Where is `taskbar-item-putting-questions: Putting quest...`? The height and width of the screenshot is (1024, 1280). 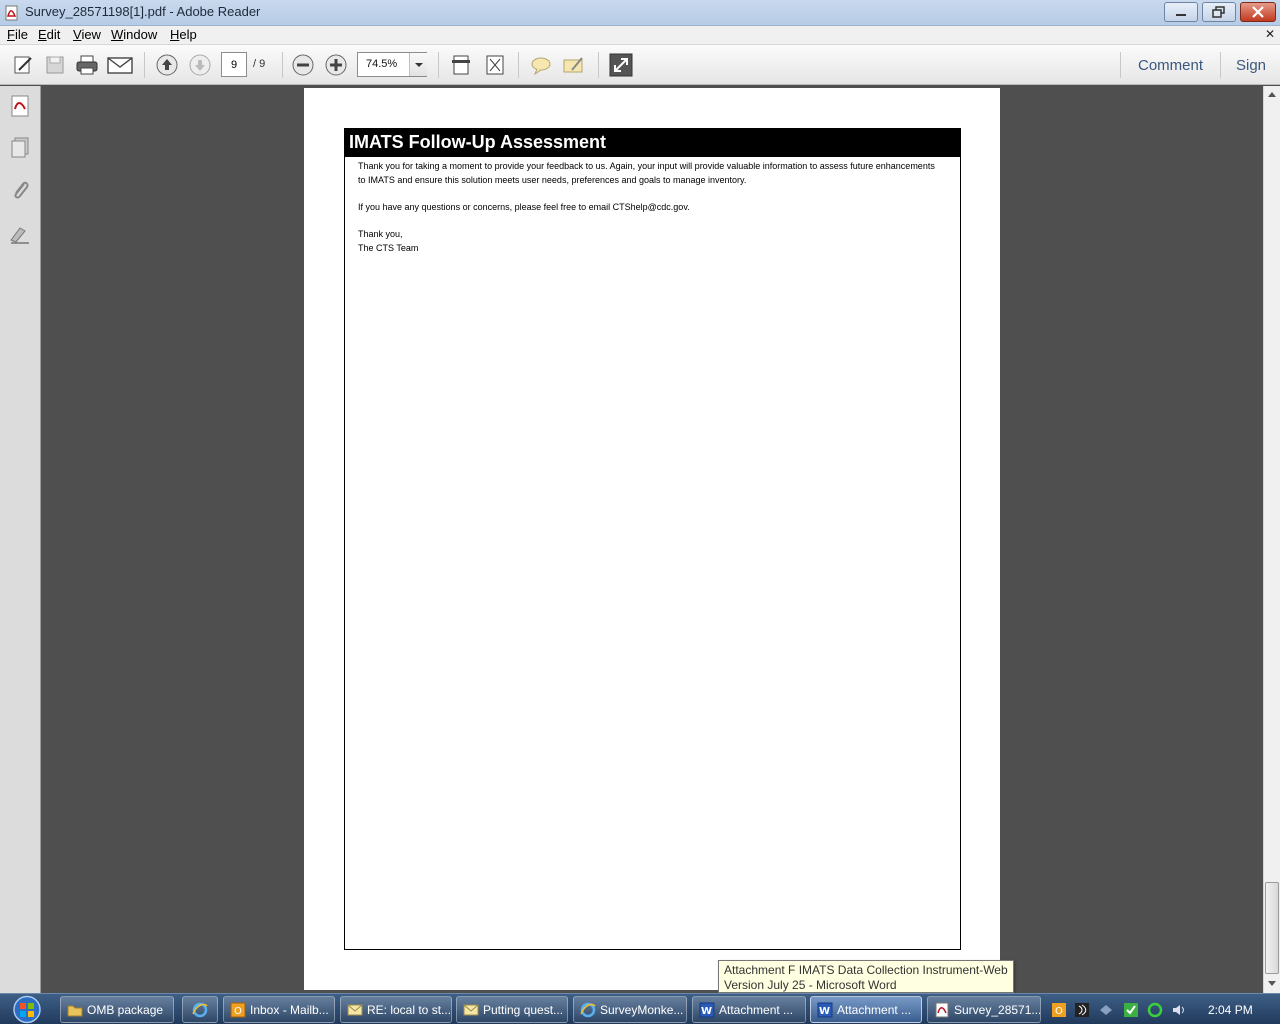 taskbar-item-putting-questions: Putting quest... is located at coordinates (512, 1009).